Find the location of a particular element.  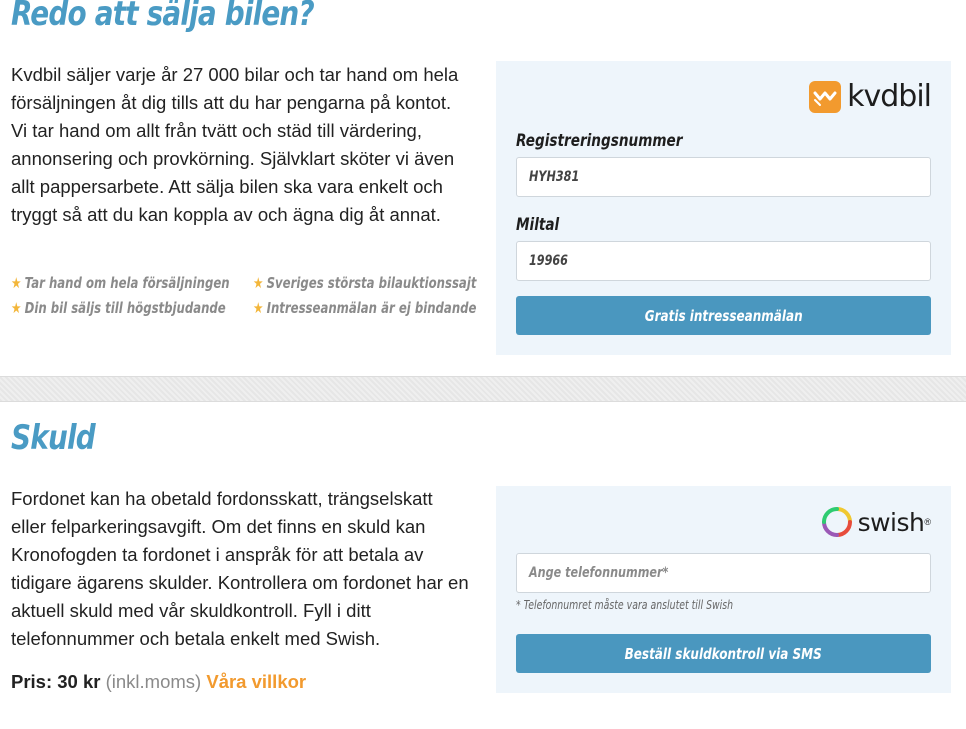

order-debt-check-label: Beställ skuldkontroll via SMS is located at coordinates (723, 653).